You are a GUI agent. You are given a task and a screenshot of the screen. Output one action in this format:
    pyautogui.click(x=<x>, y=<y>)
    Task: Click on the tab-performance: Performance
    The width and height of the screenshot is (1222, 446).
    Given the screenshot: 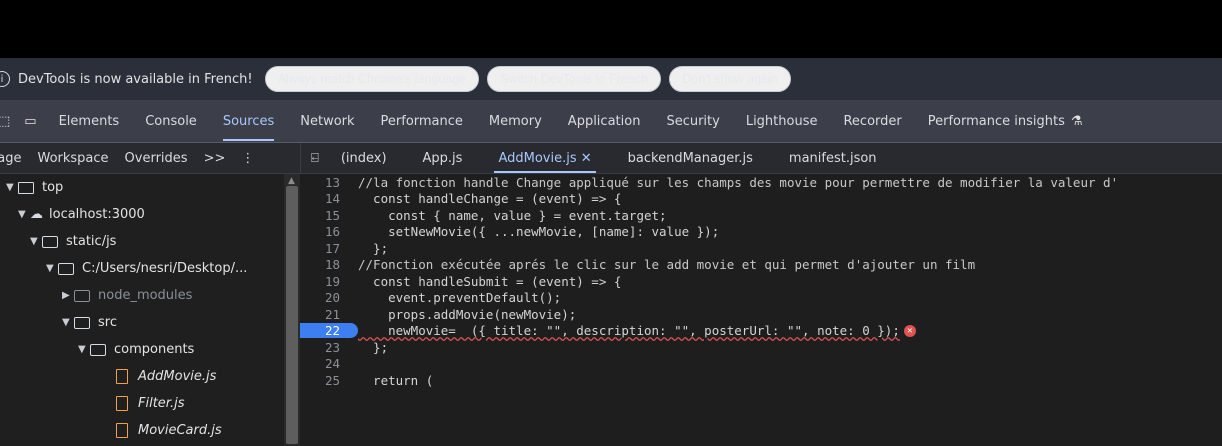 What is the action you would take?
    pyautogui.click(x=422, y=121)
    